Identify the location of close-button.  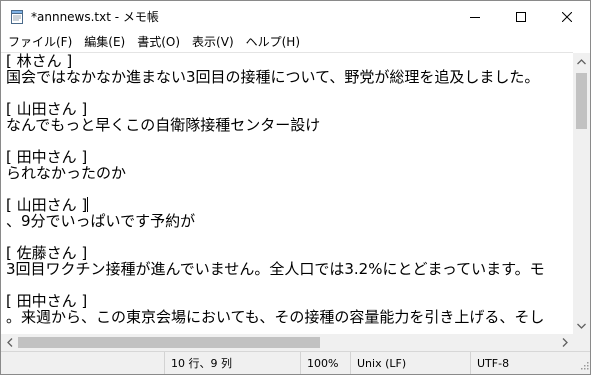
(567, 16).